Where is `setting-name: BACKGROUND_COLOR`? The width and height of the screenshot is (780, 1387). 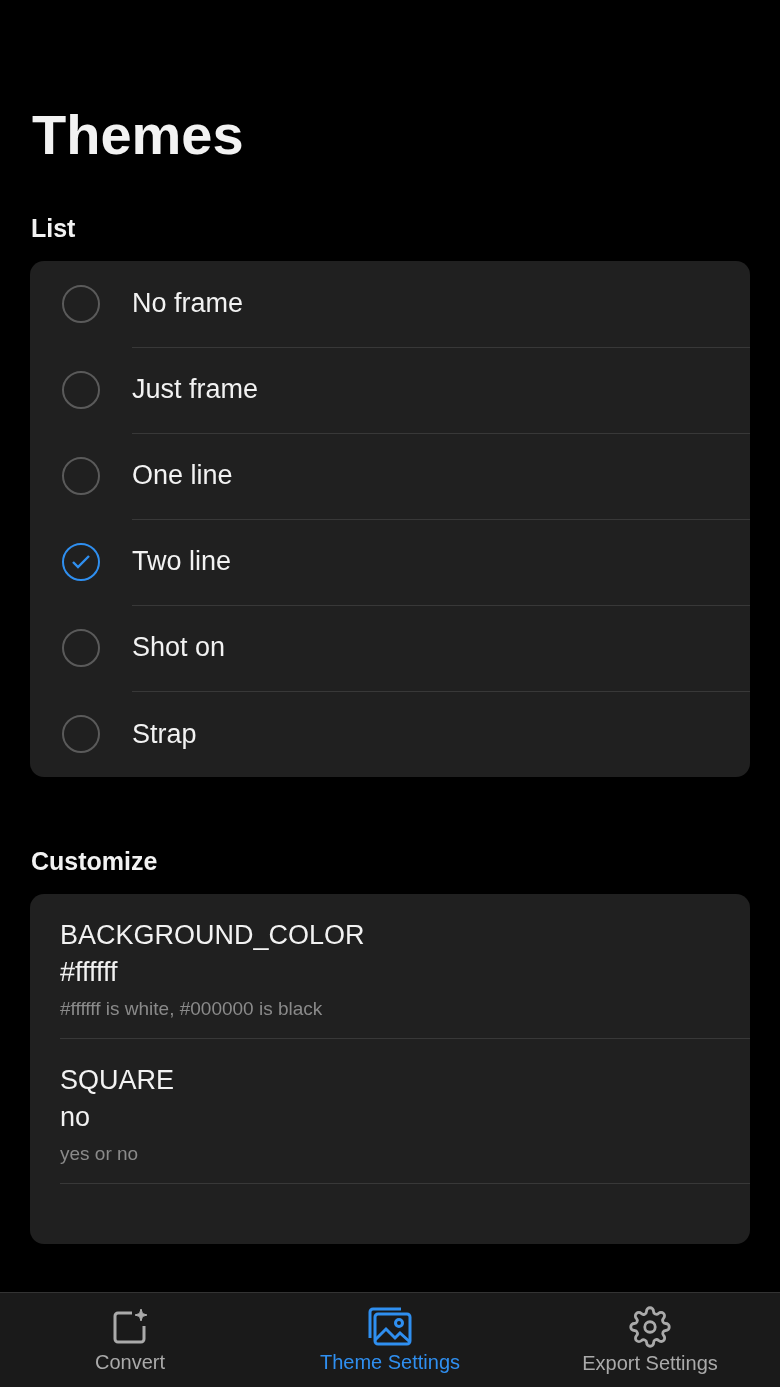
setting-name: BACKGROUND_COLOR is located at coordinates (213, 935).